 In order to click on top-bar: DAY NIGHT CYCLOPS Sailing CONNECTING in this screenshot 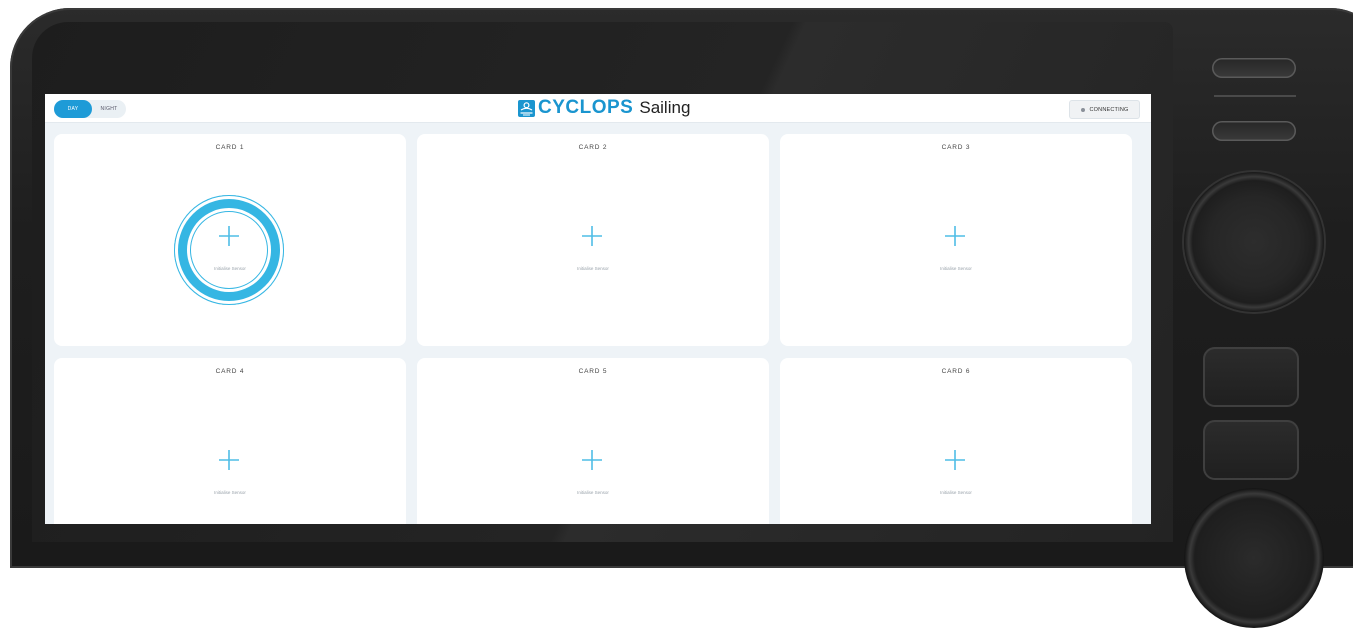, I will do `click(598, 108)`.